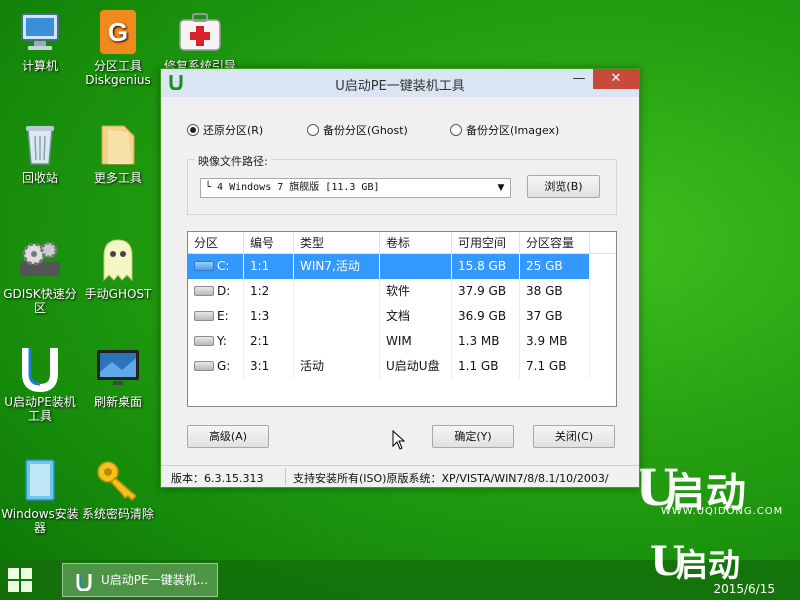 Image resolution: width=800 pixels, height=600 pixels. Describe the element at coordinates (40, 144) in the screenshot. I see `recycle-bin-icon` at that location.